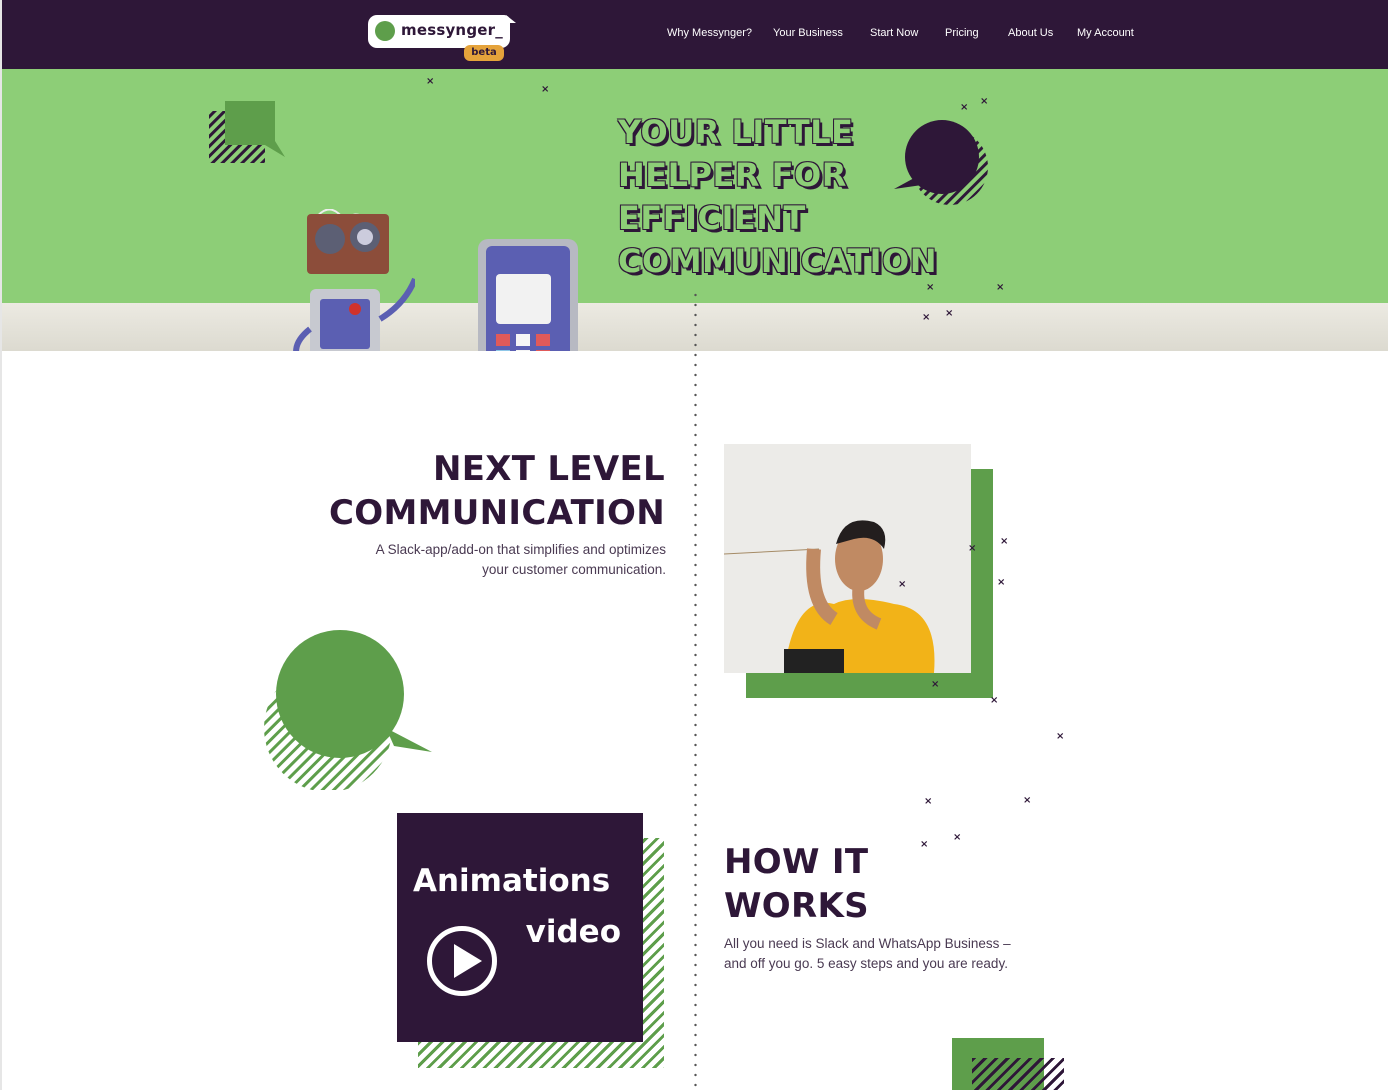 The width and height of the screenshot is (1390, 1090). Describe the element at coordinates (348, 710) in the screenshot. I see `green-chat-bubble-icon` at that location.